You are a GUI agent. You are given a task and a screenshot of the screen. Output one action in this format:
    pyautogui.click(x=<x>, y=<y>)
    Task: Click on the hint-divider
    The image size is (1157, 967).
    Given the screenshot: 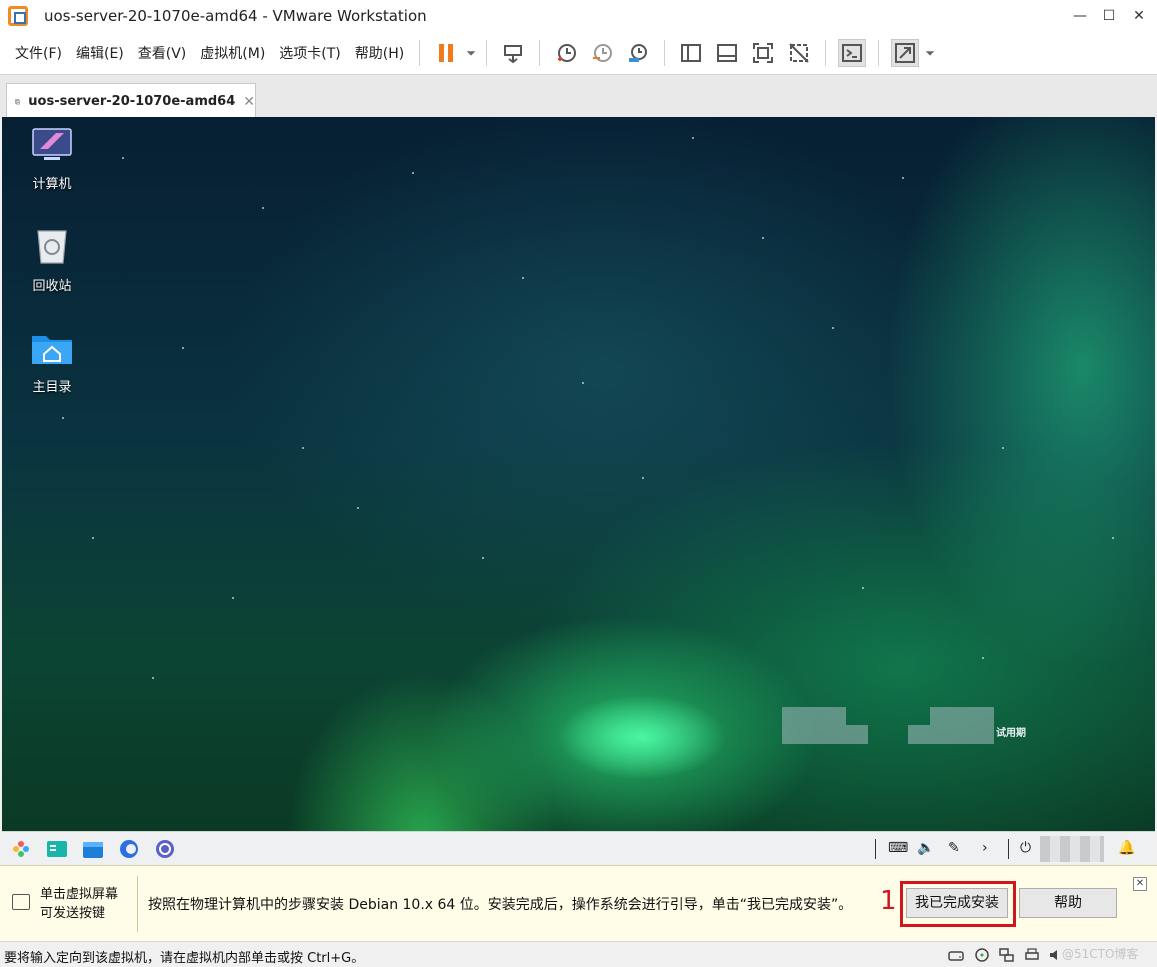 What is the action you would take?
    pyautogui.click(x=137, y=904)
    